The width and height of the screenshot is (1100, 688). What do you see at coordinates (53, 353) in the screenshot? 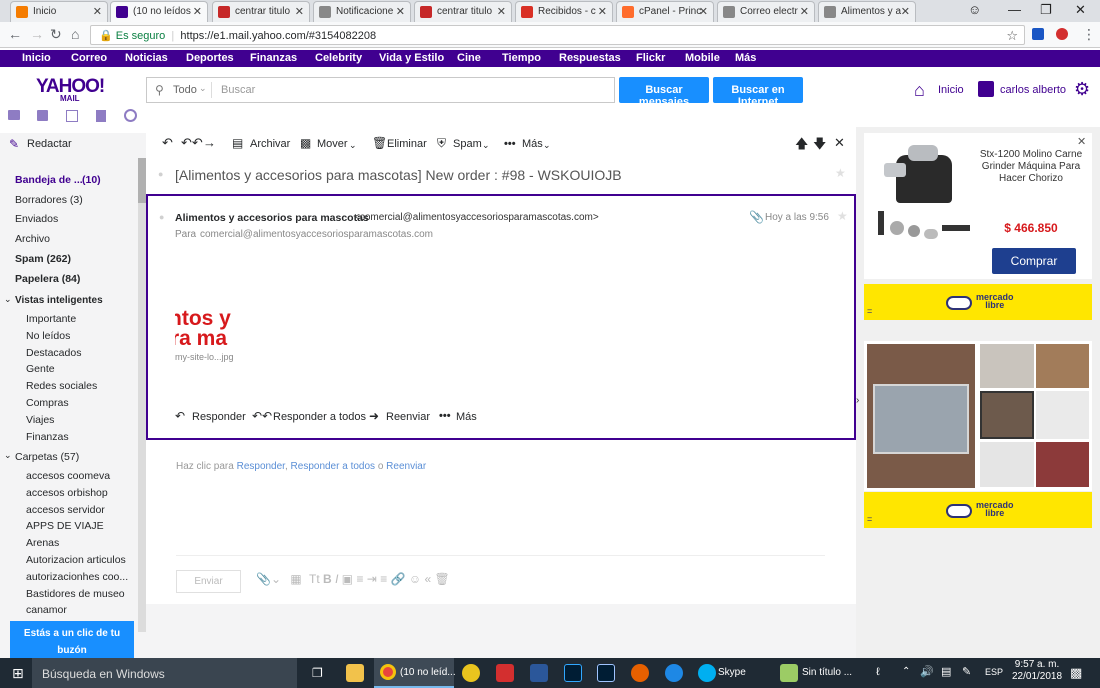
I see `smart-view-item: Destacados` at bounding box center [53, 353].